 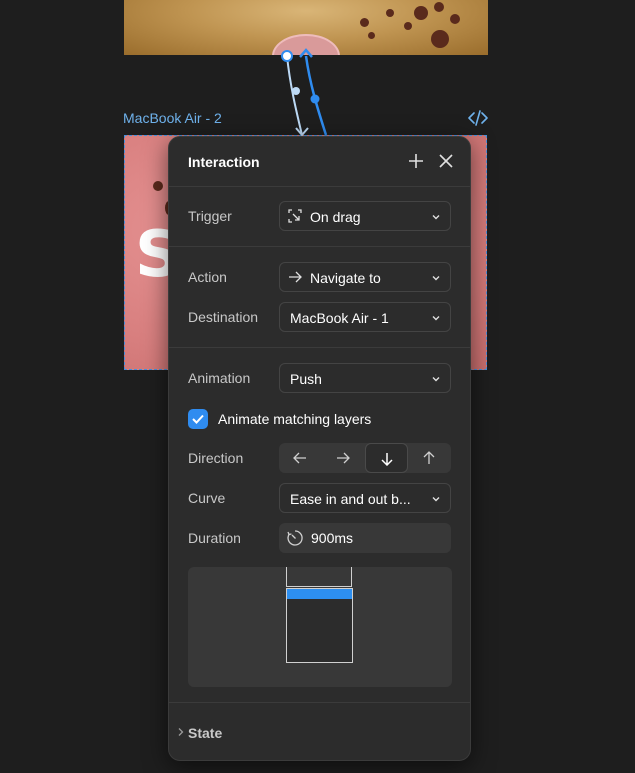 What do you see at coordinates (332, 538) in the screenshot?
I see `duration-value: 900ms` at bounding box center [332, 538].